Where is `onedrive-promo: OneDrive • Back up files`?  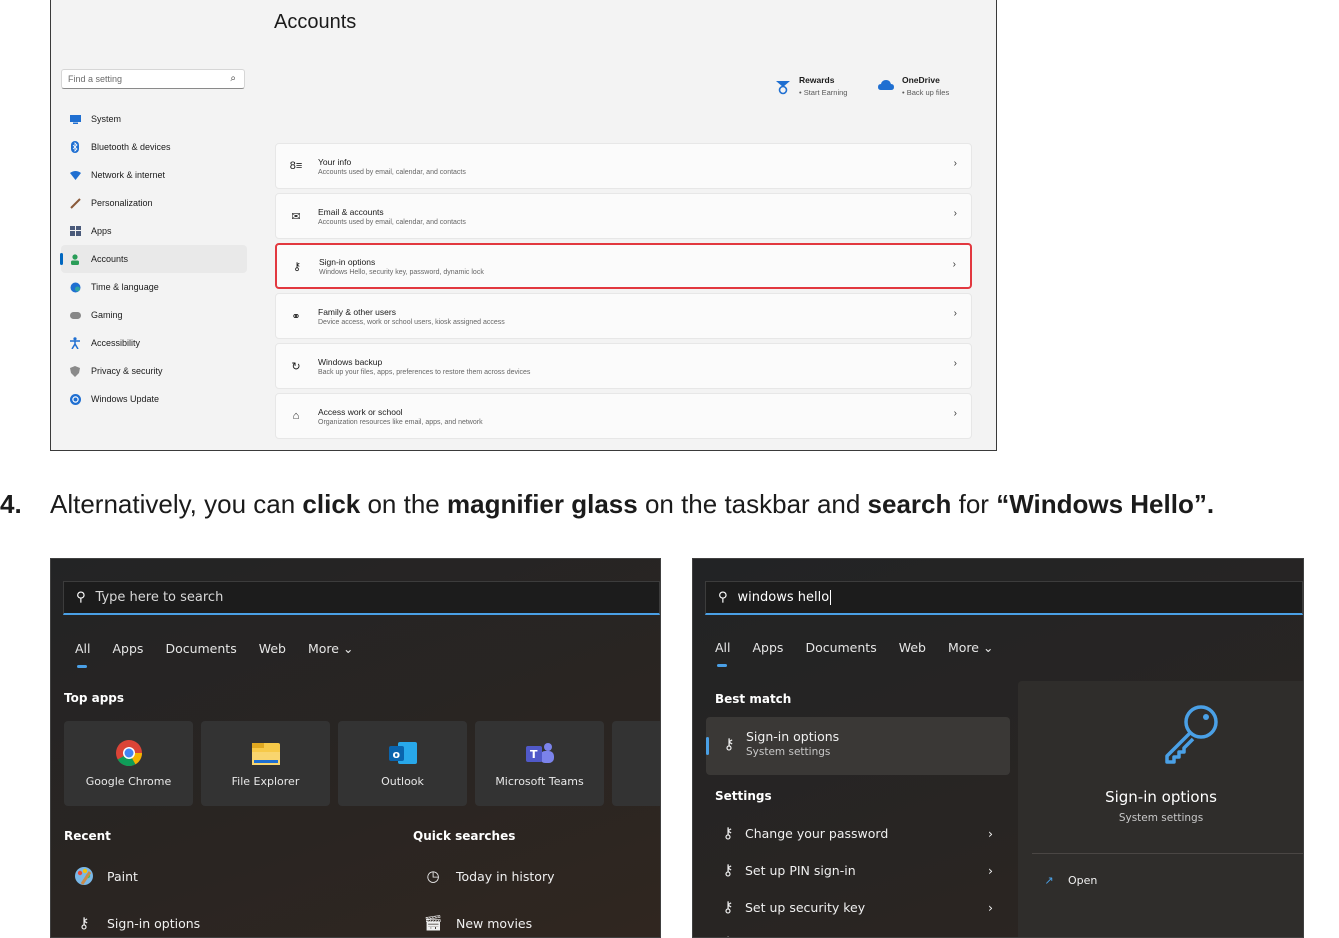
onedrive-promo: OneDrive • Back up files is located at coordinates (913, 86).